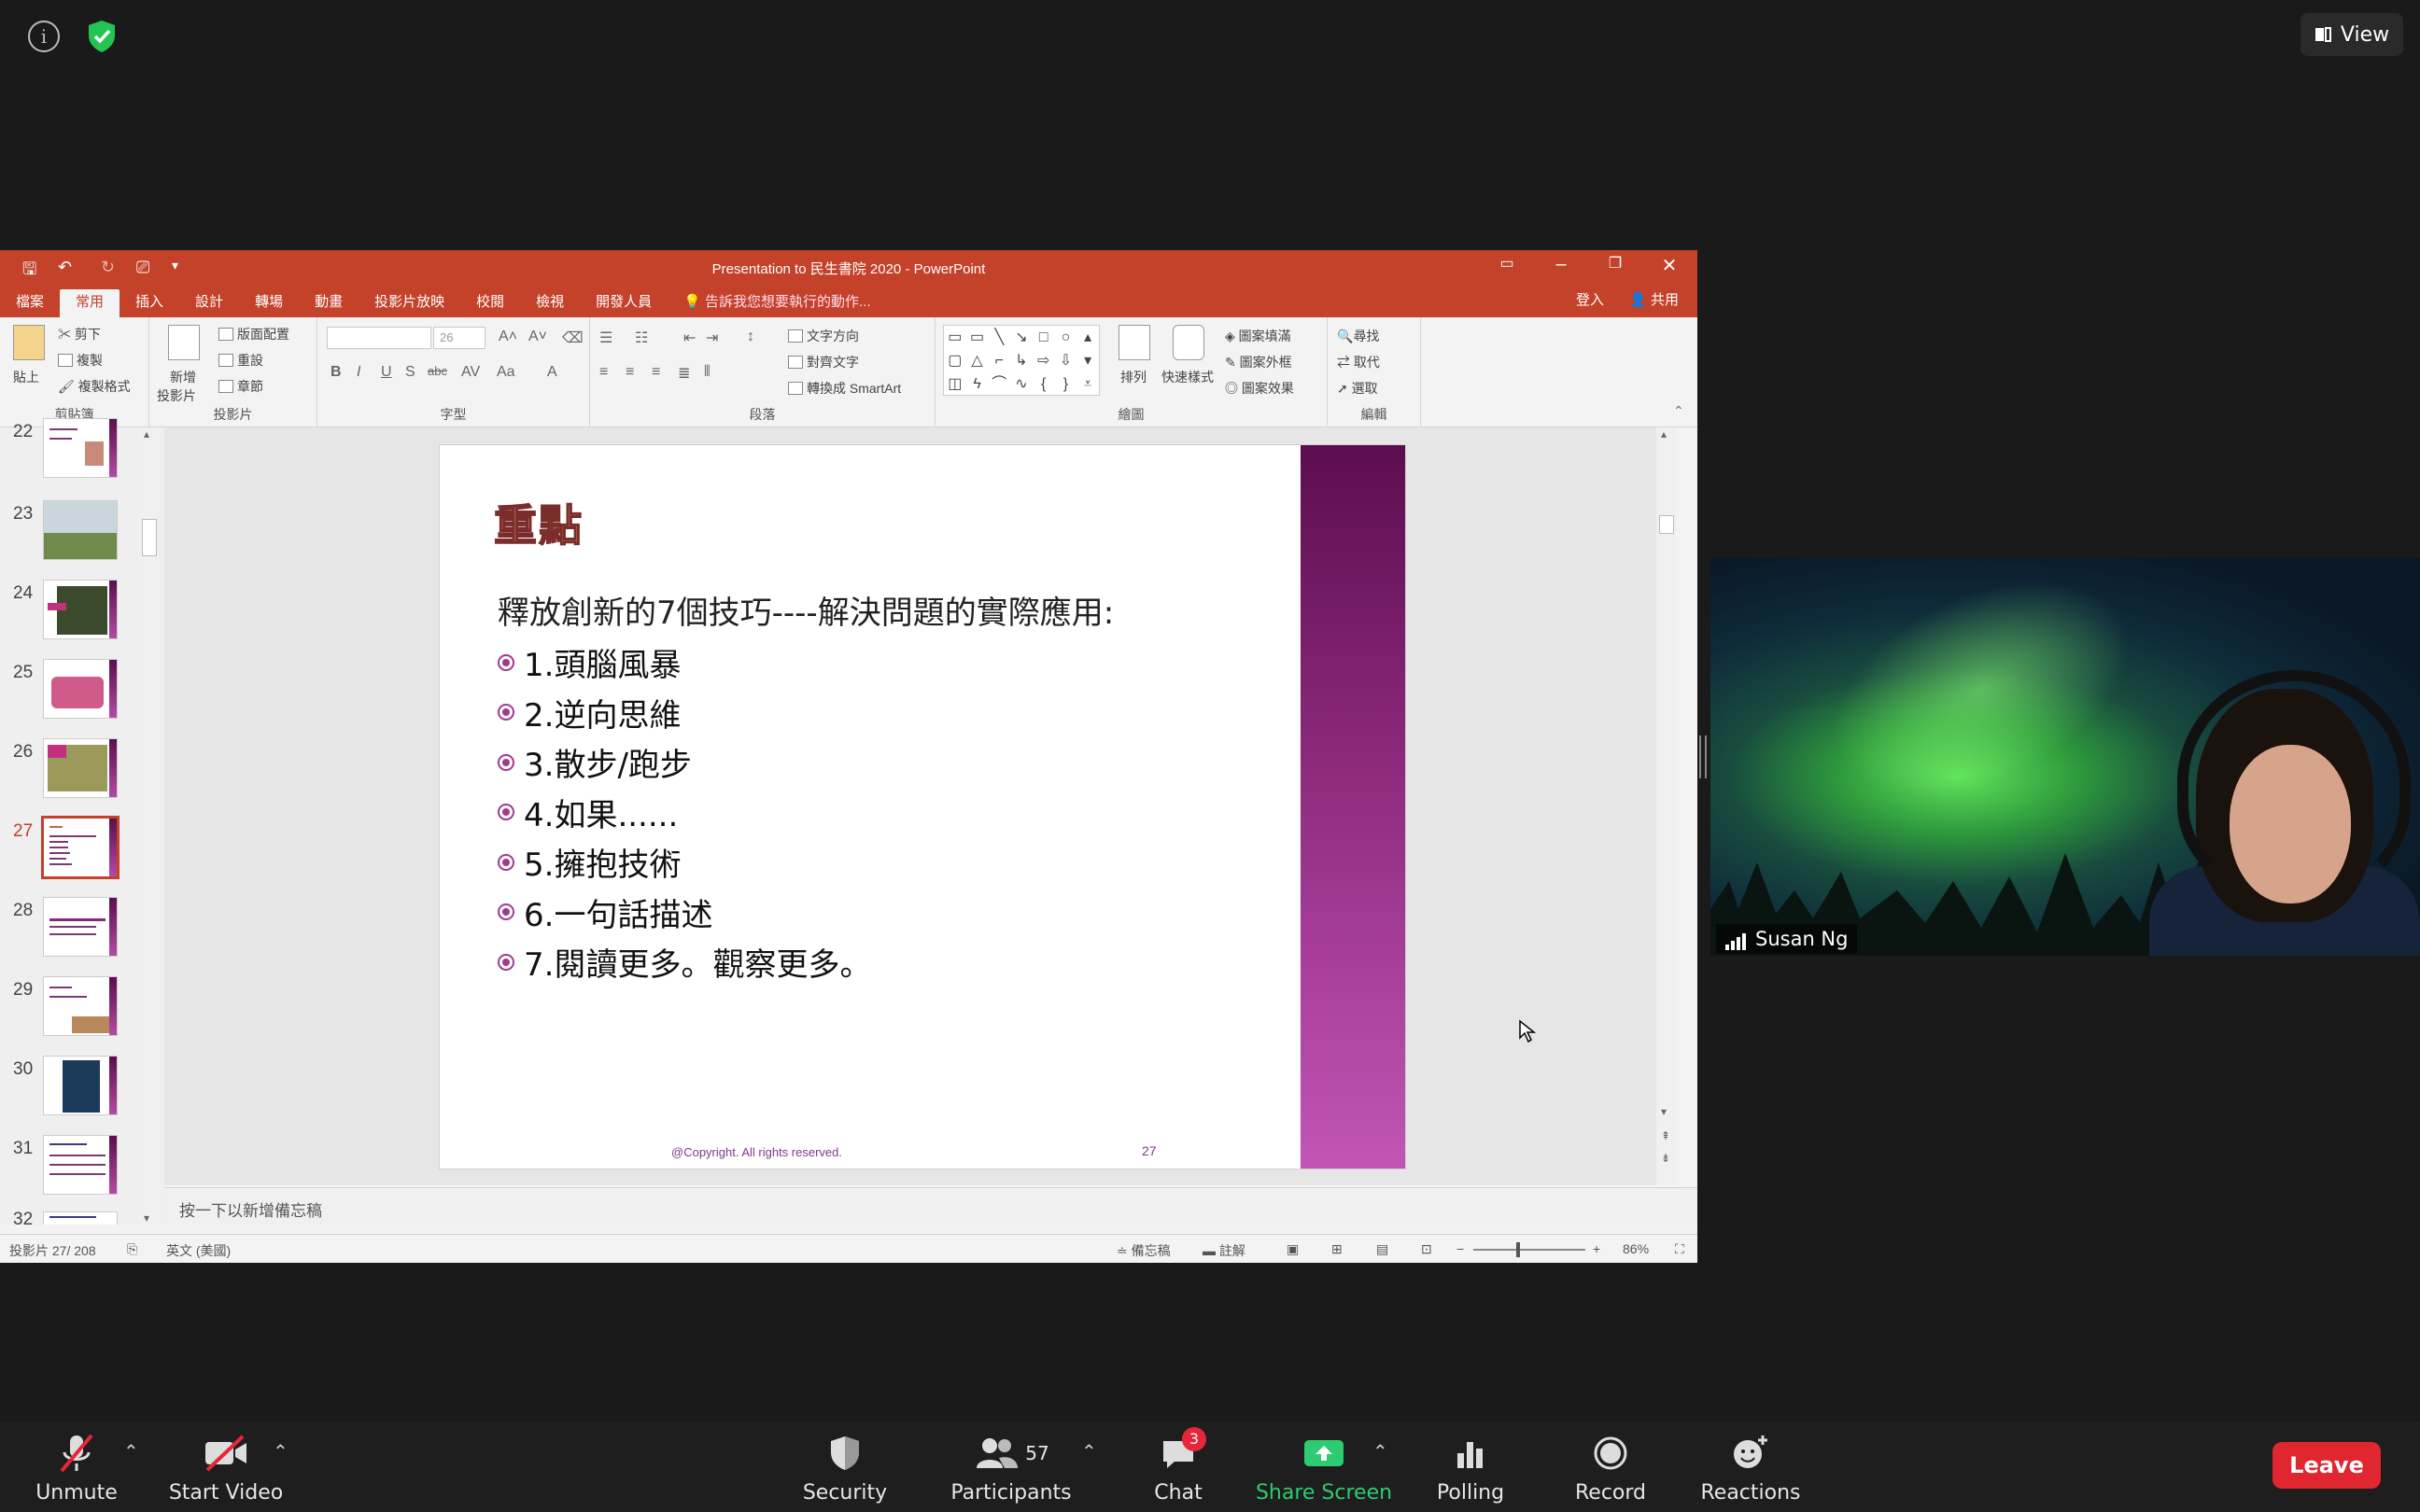 This screenshot has width=2420, height=1512. I want to click on copy-button: 複製, so click(80, 360).